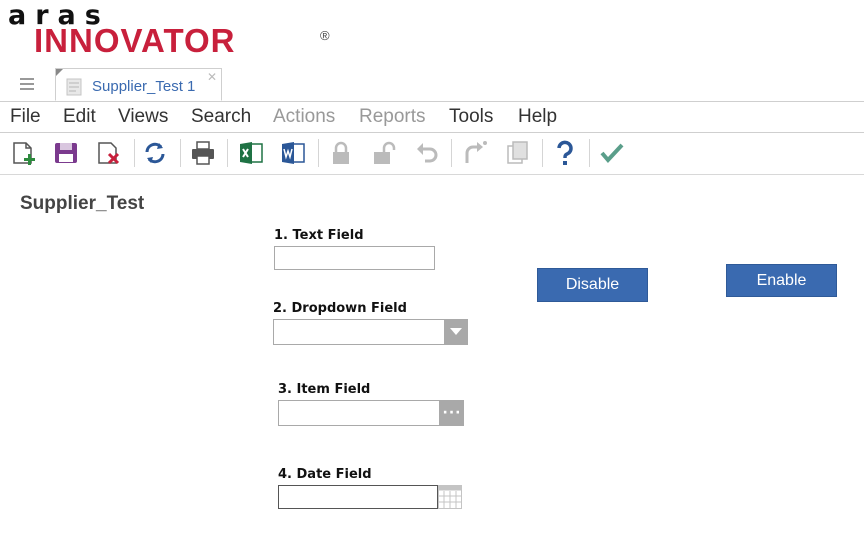  I want to click on close-tab-icon: ✕, so click(212, 77).